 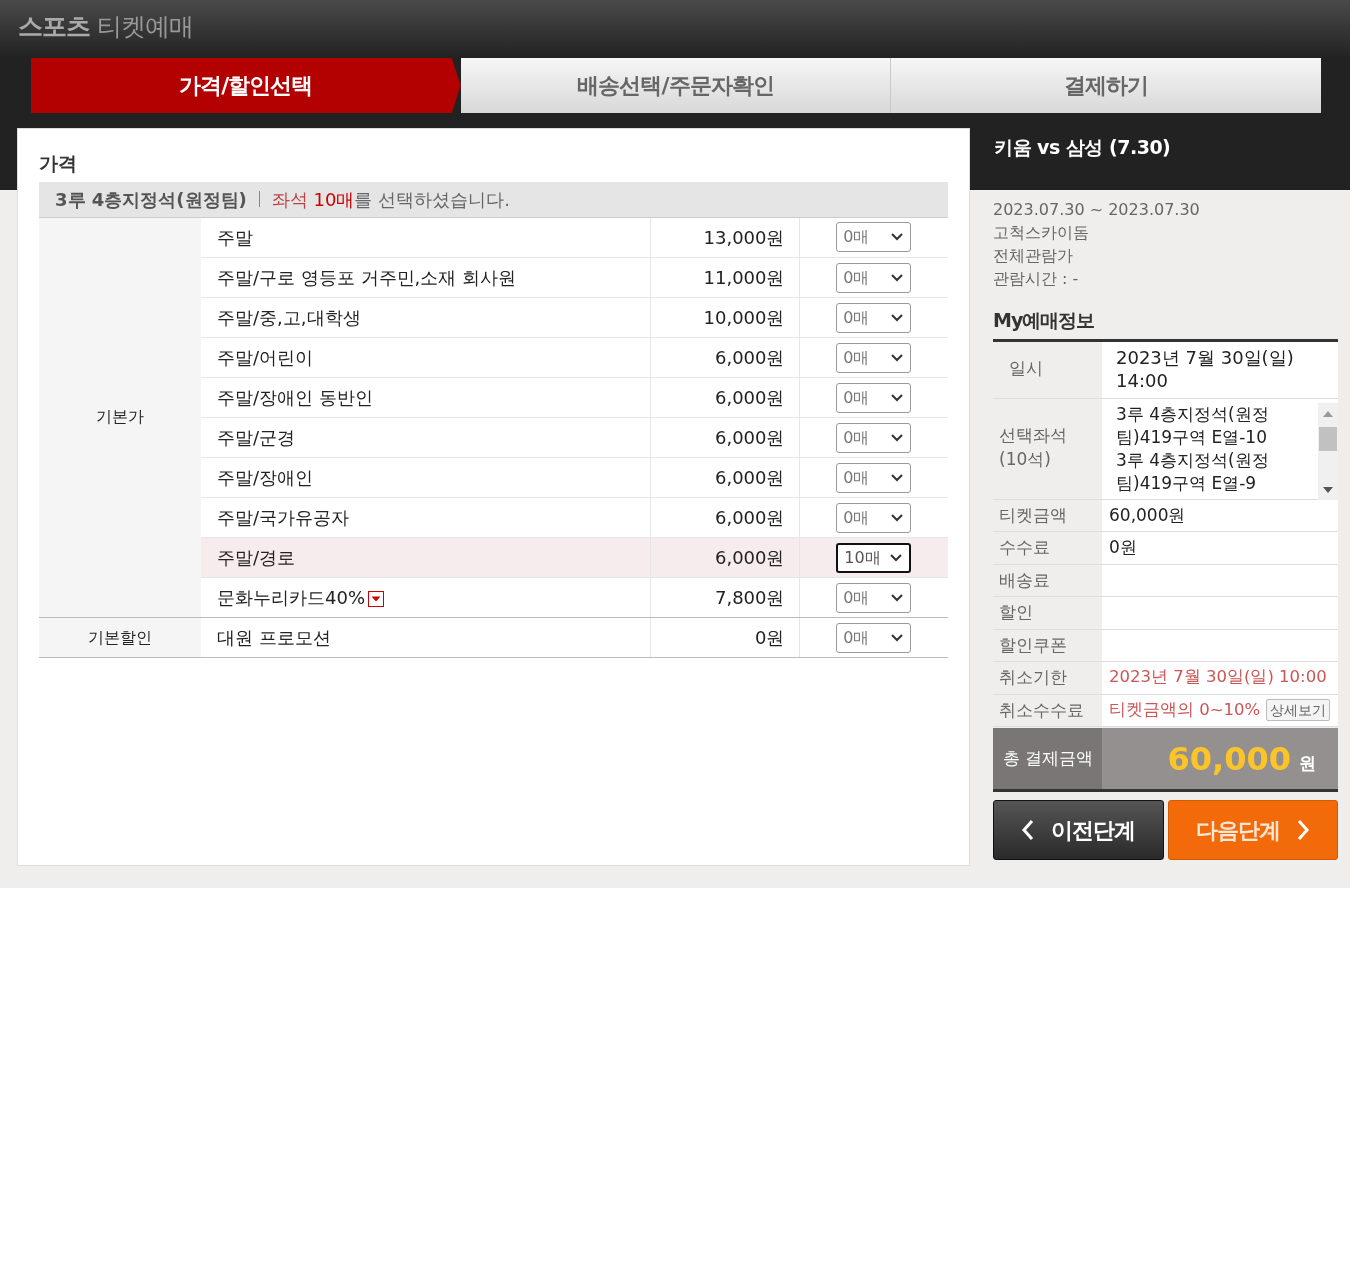 I want to click on seat-list: 3루 4층지정석(원정팀)419구역 E열-10 3루 4층지정석(원정팀)419구역 E열-9, so click(x=1217, y=449).